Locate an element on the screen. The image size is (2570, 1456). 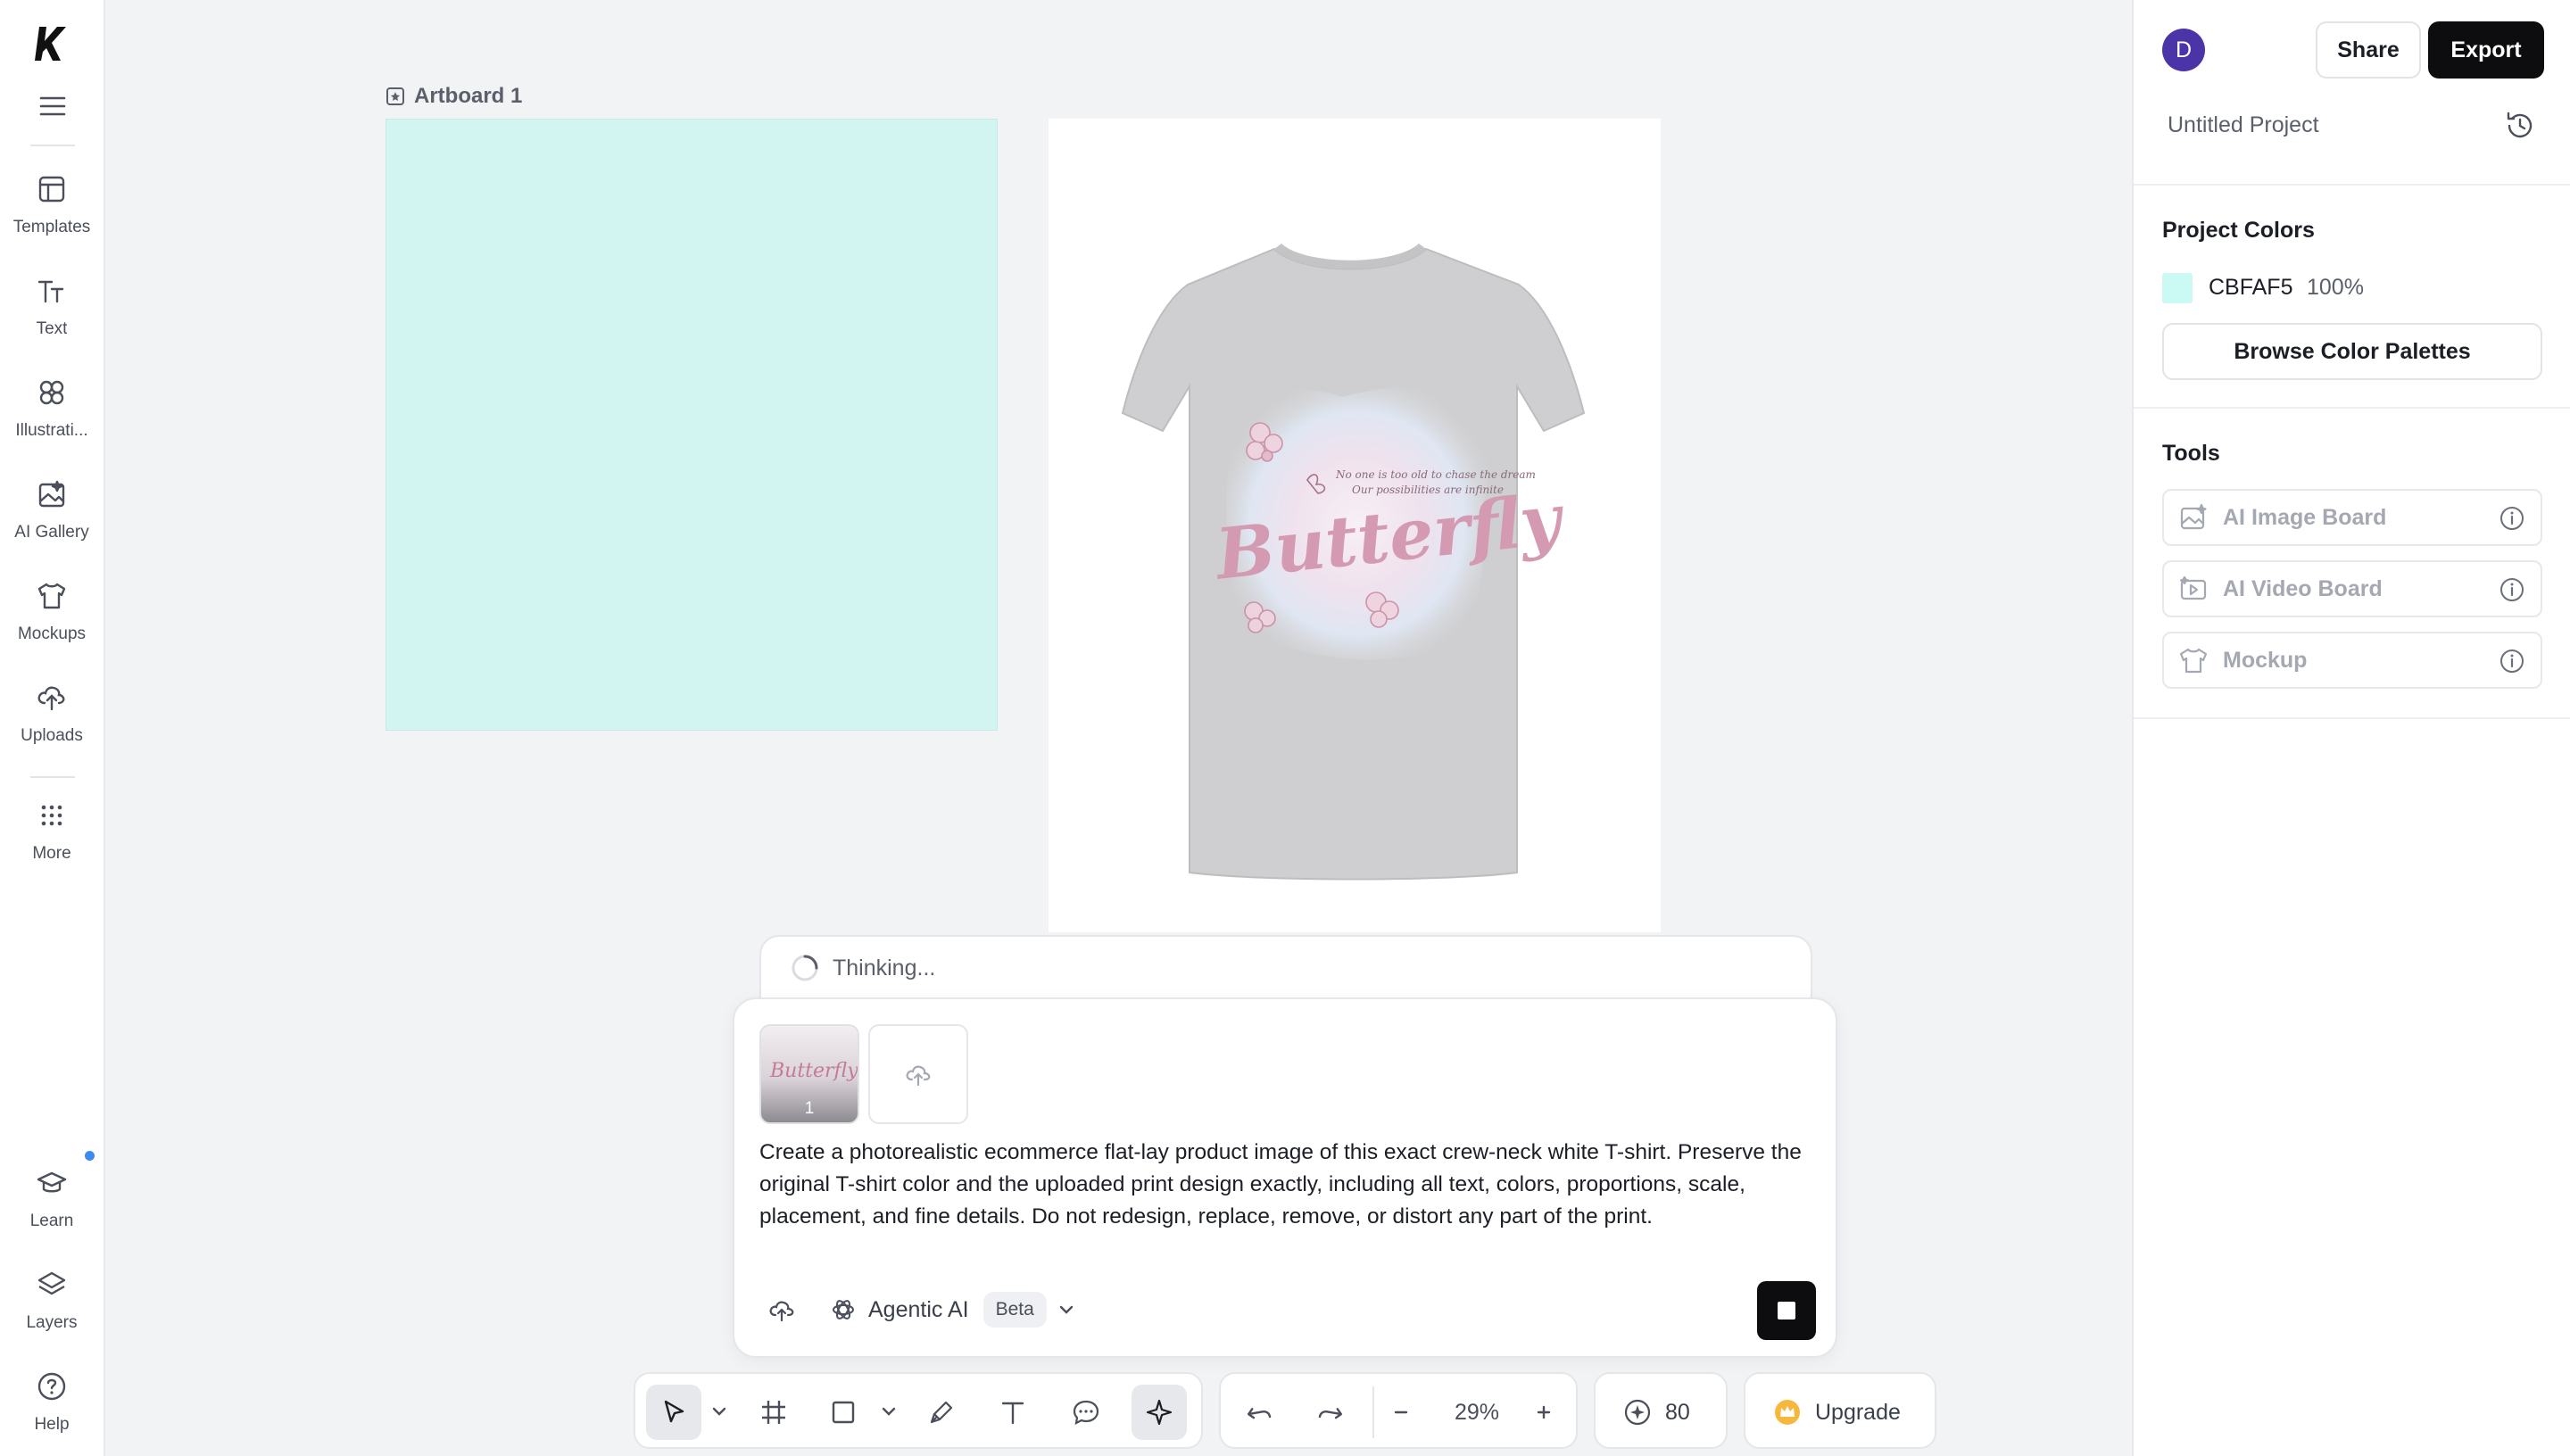
artboard-title: Artboard 1 is located at coordinates (469, 96).